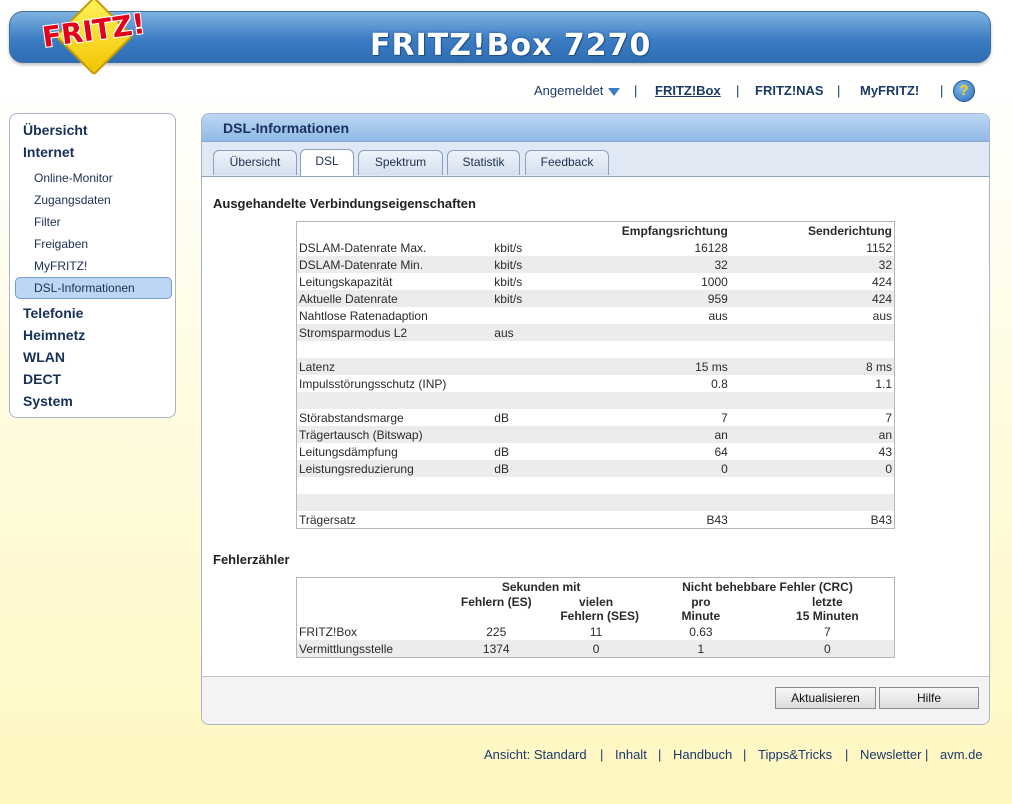 The height and width of the screenshot is (804, 1012). Describe the element at coordinates (42, 379) in the screenshot. I see `sidebar-item-dect: DECT` at that location.